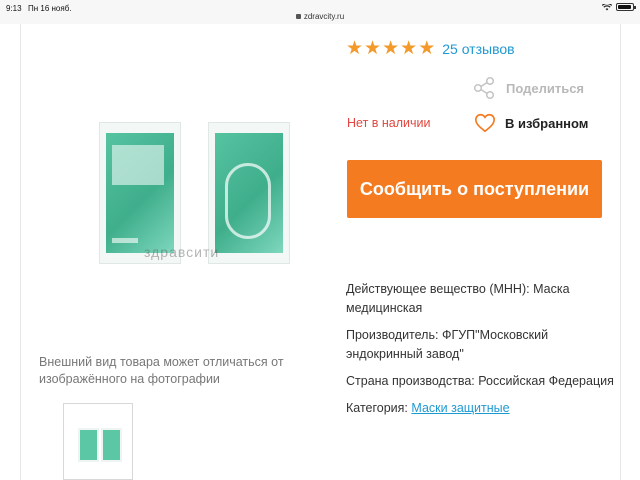 Image resolution: width=640 pixels, height=480 pixels. What do you see at coordinates (410, 381) in the screenshot?
I see `attribute-label: Страна производства:` at bounding box center [410, 381].